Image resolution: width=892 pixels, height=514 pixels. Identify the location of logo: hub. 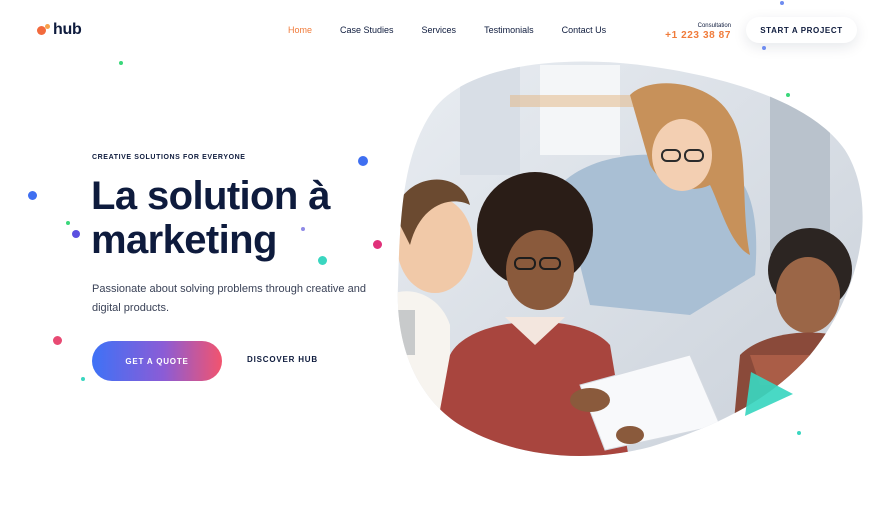
(59, 30).